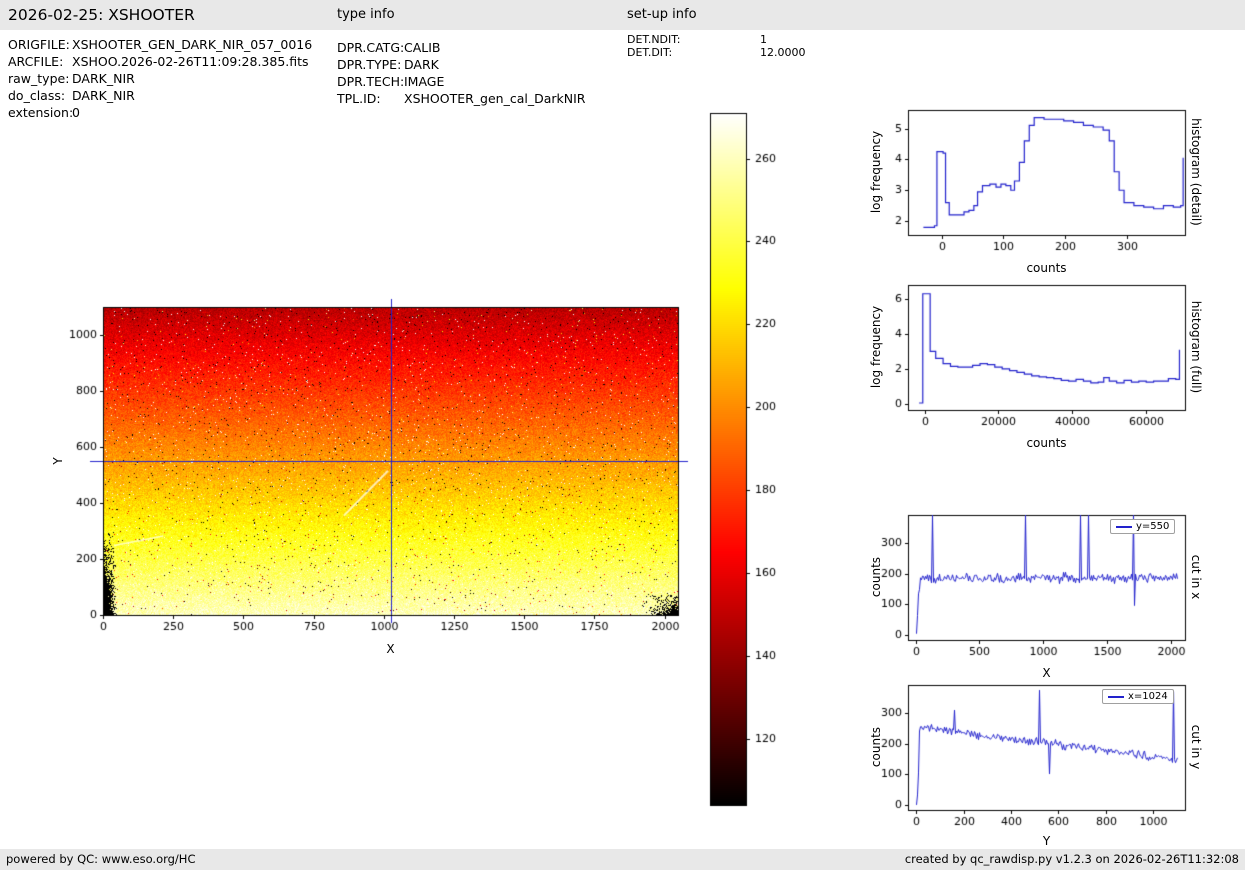  Describe the element at coordinates (876, 577) in the screenshot. I see `cut-x-ylabel: counts` at that location.